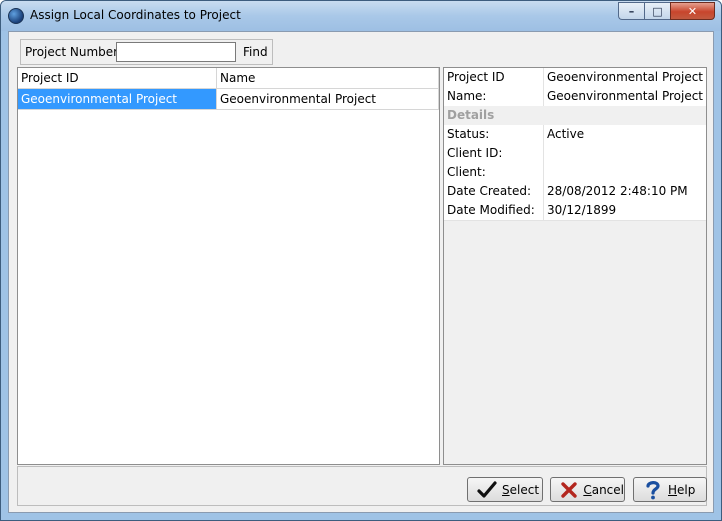 The height and width of the screenshot is (521, 722). What do you see at coordinates (328, 78) in the screenshot?
I see `column-header-name: Name` at bounding box center [328, 78].